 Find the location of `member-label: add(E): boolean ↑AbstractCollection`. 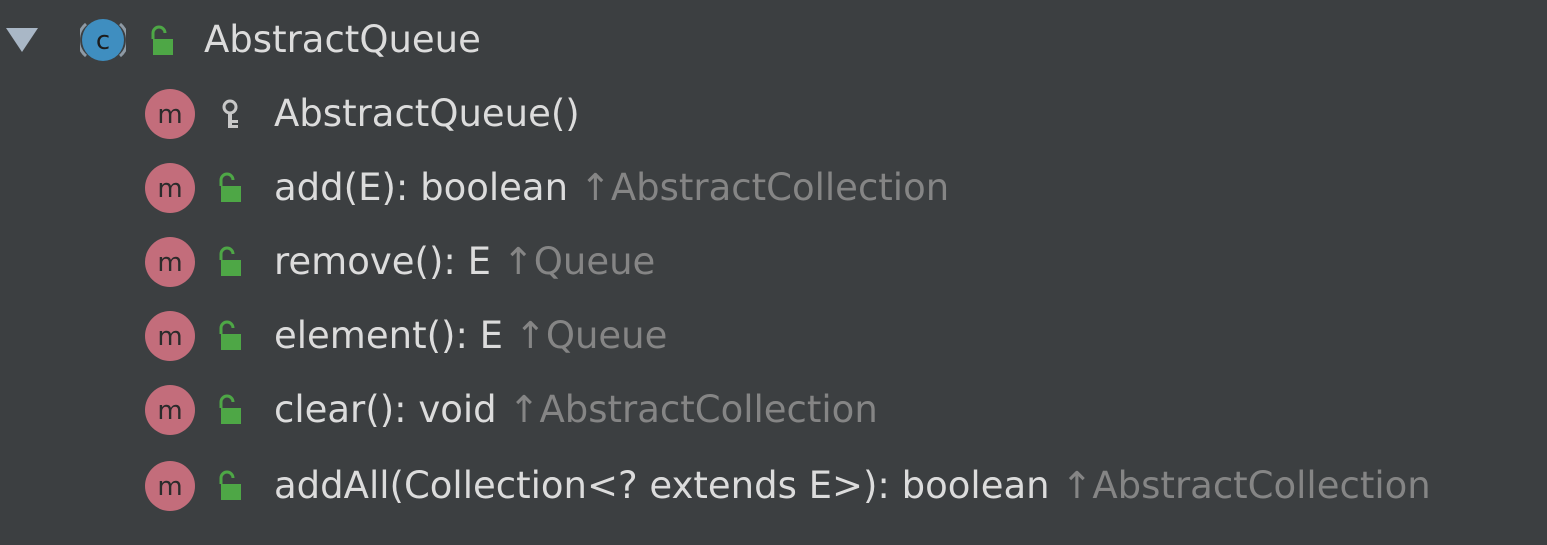

member-label: add(E): boolean ↑AbstractCollection is located at coordinates (611, 188).